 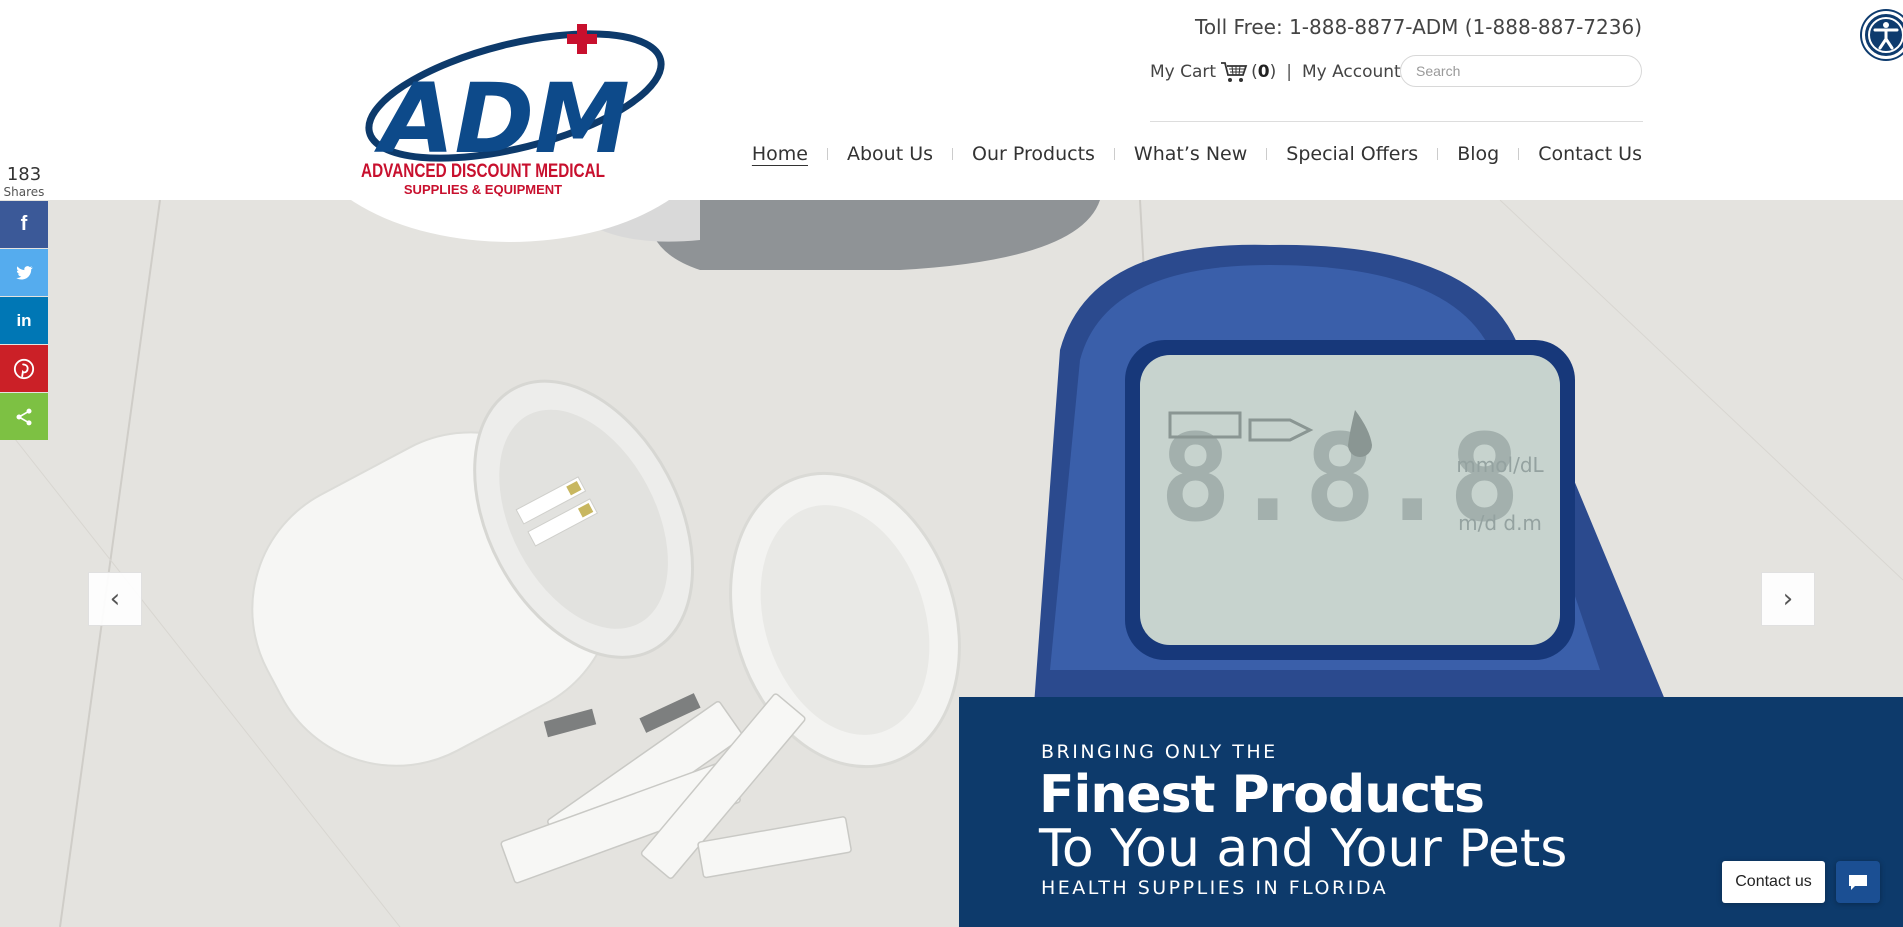 I want to click on meter-units: mmol/dL, so click(x=1500, y=465).